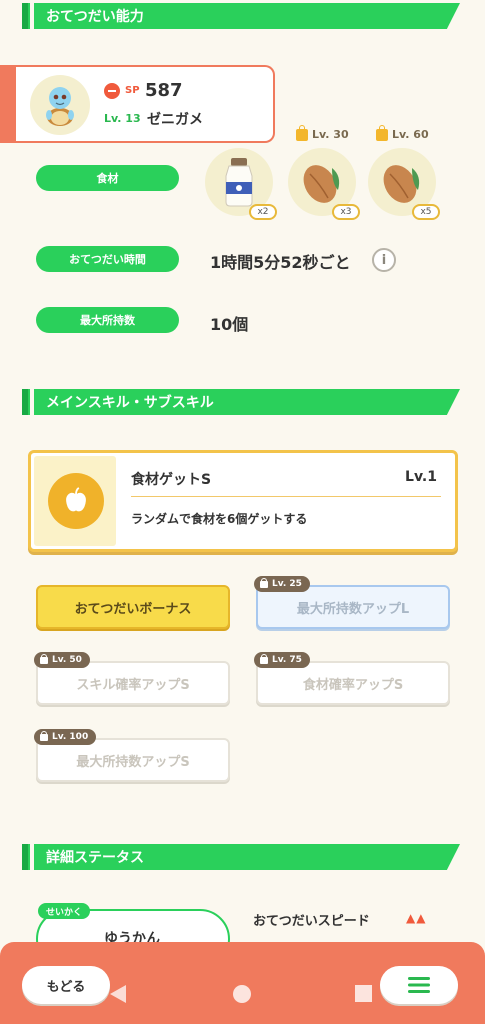 The width and height of the screenshot is (485, 1024). Describe the element at coordinates (130, 403) in the screenshot. I see `section-title: メインスキル・サブスキル` at that location.